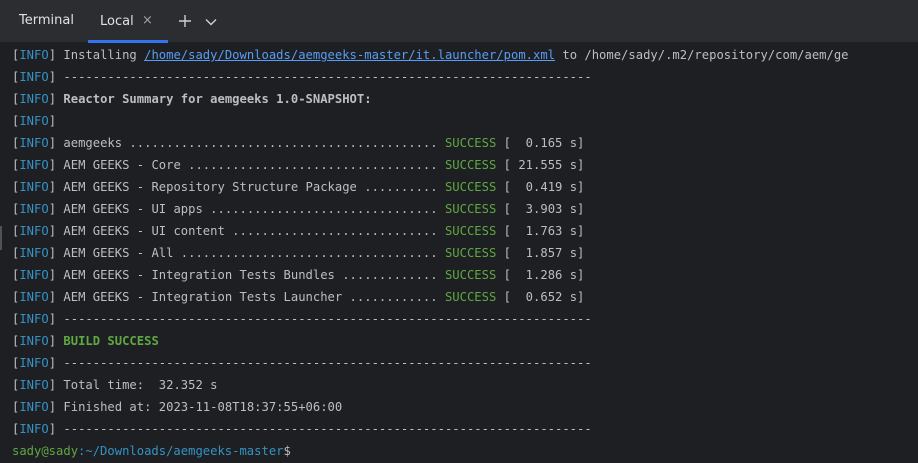 The width and height of the screenshot is (918, 463). What do you see at coordinates (544, 231) in the screenshot?
I see `module-time: [ 1.763 s]` at bounding box center [544, 231].